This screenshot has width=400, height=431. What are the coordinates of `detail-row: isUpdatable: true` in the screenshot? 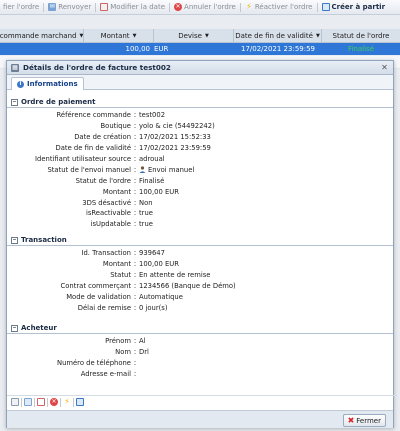 It's located at (200, 224).